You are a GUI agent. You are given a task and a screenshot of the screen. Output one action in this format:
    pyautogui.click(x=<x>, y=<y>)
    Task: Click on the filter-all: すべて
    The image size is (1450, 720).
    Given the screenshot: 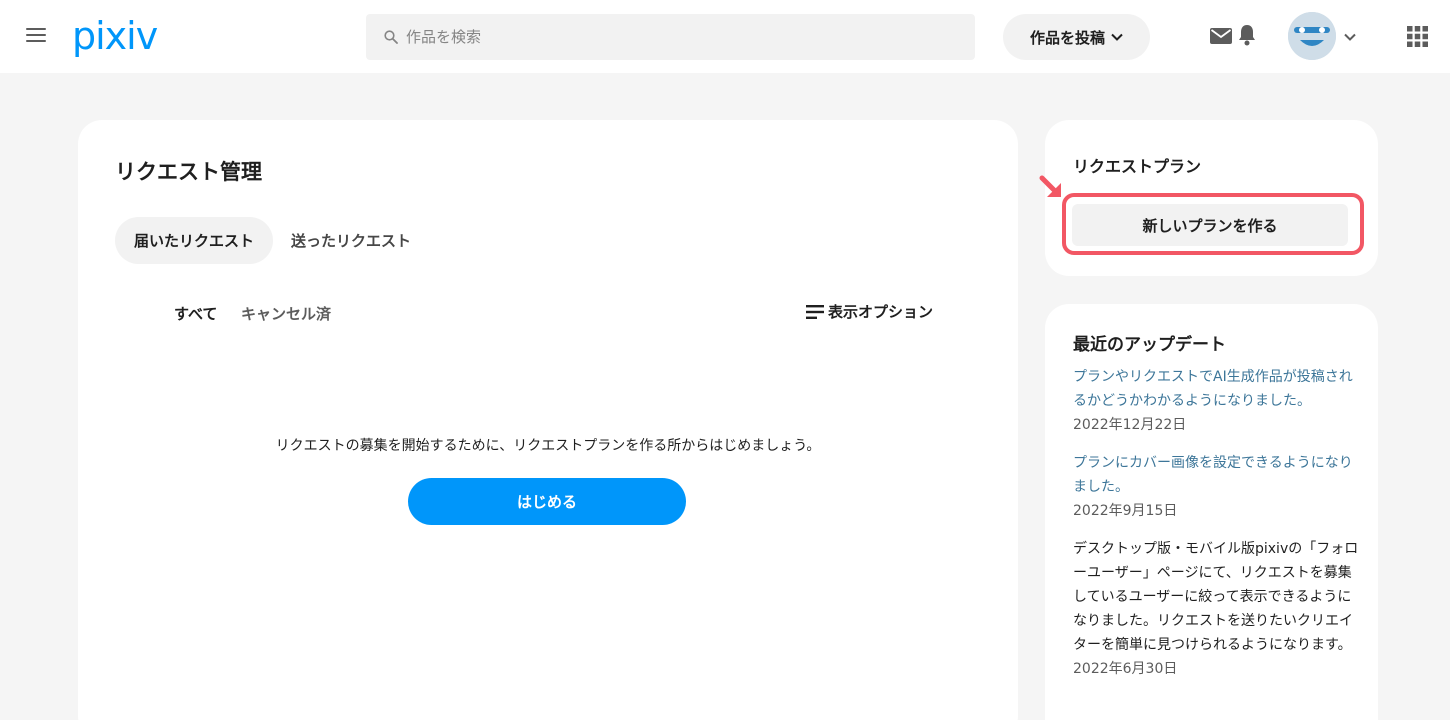 What is the action you would take?
    pyautogui.click(x=195, y=313)
    